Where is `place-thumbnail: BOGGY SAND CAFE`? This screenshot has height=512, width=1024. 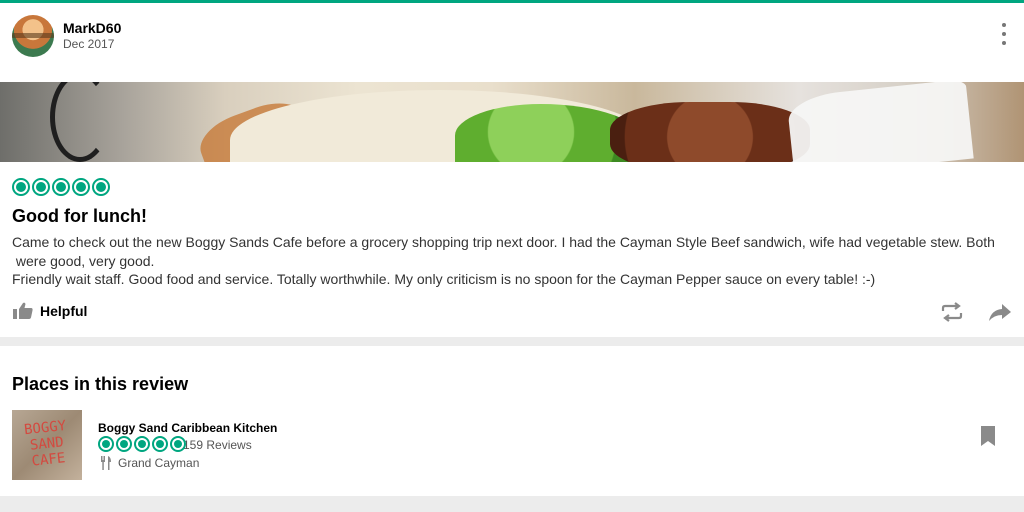
place-thumbnail: BOGGY SAND CAFE is located at coordinates (47, 445).